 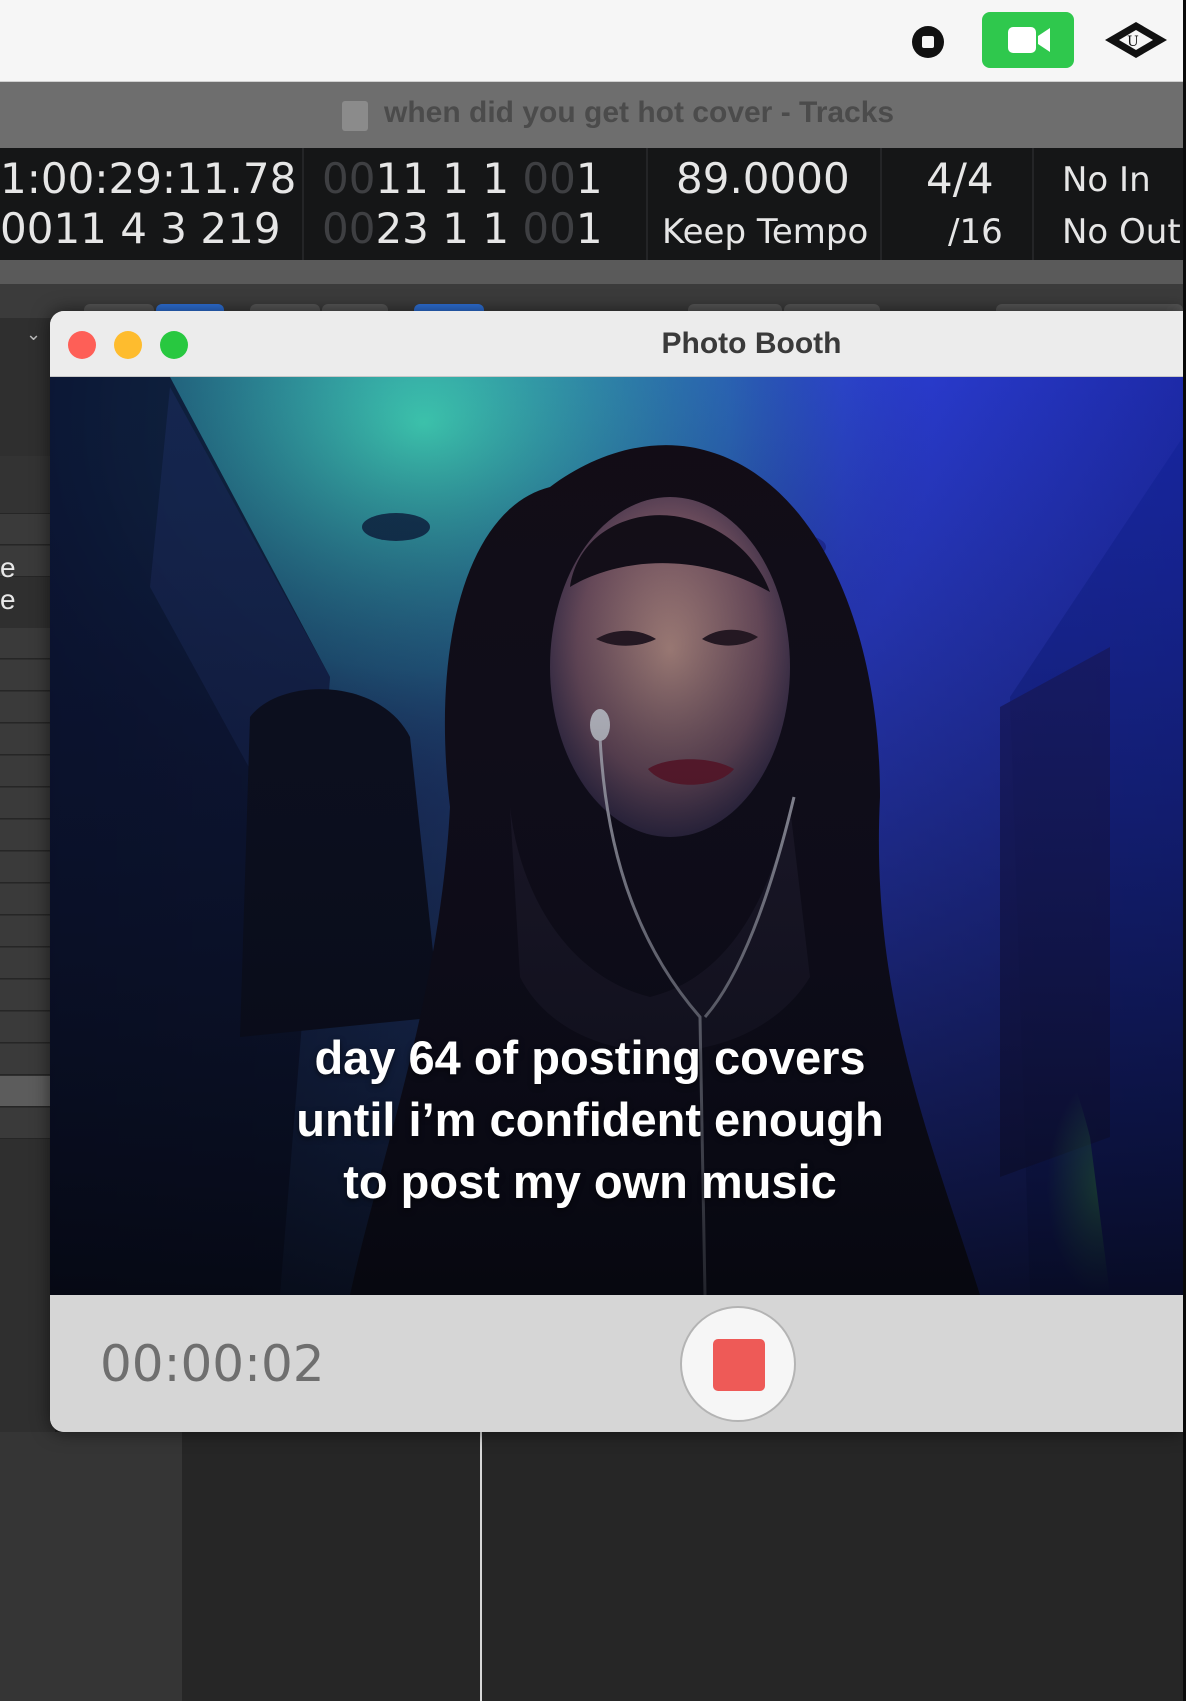 I want to click on tracks-area, so click(x=682, y=1566).